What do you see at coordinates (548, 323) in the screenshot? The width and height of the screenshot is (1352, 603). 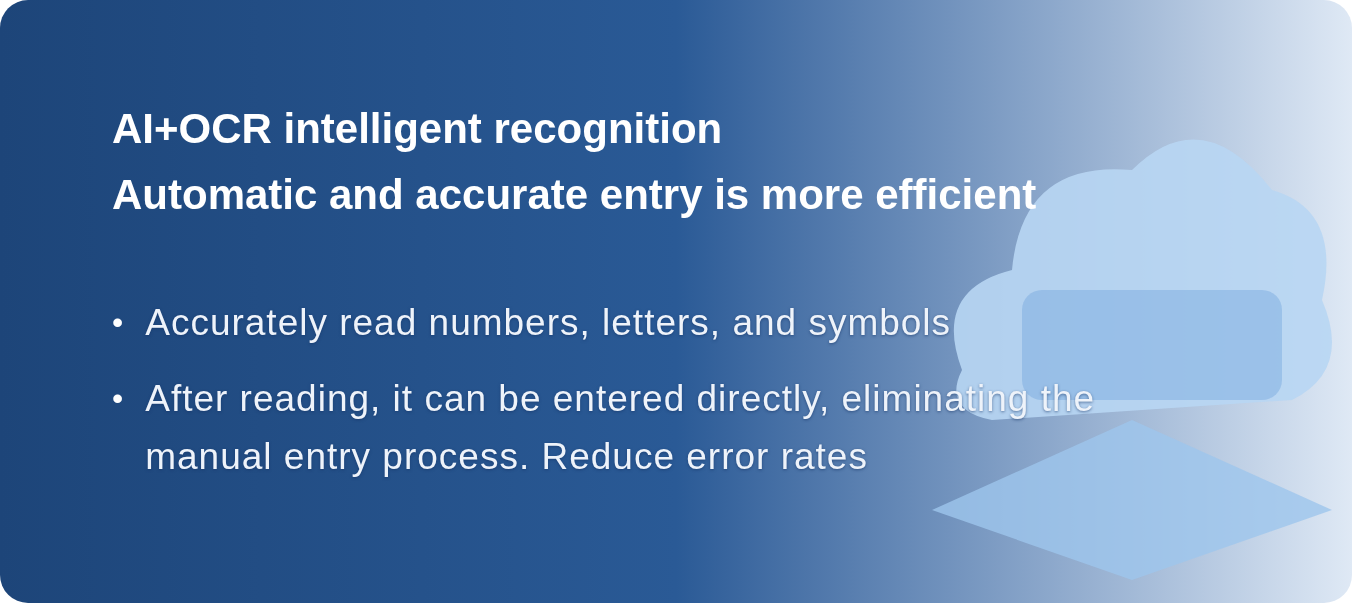 I see `bullet-text: Accurately read numbers, letters, and symbols` at bounding box center [548, 323].